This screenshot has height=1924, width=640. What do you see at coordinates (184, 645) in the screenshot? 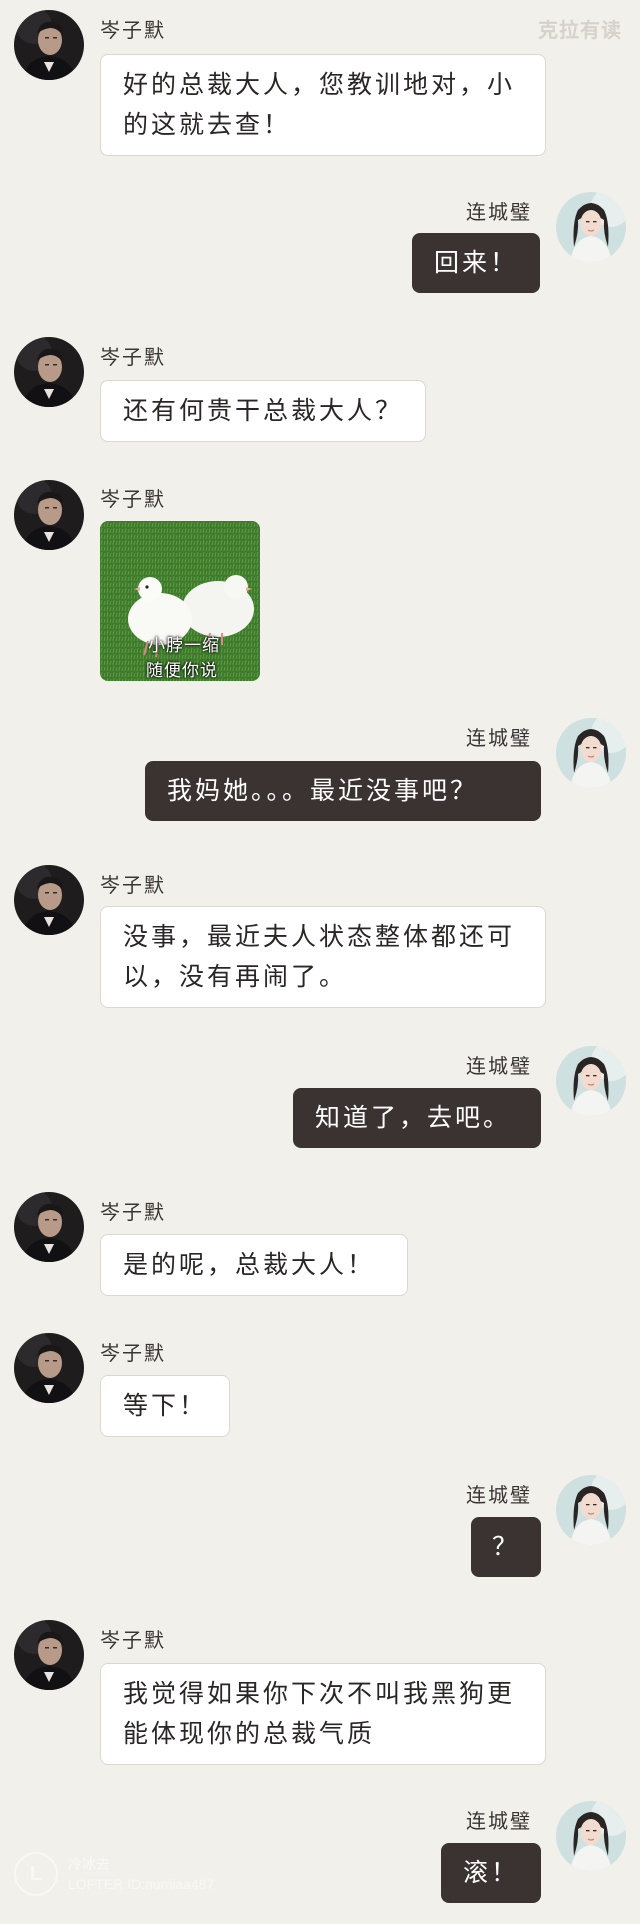
I see `sticker-caption: 小脖一缩` at bounding box center [184, 645].